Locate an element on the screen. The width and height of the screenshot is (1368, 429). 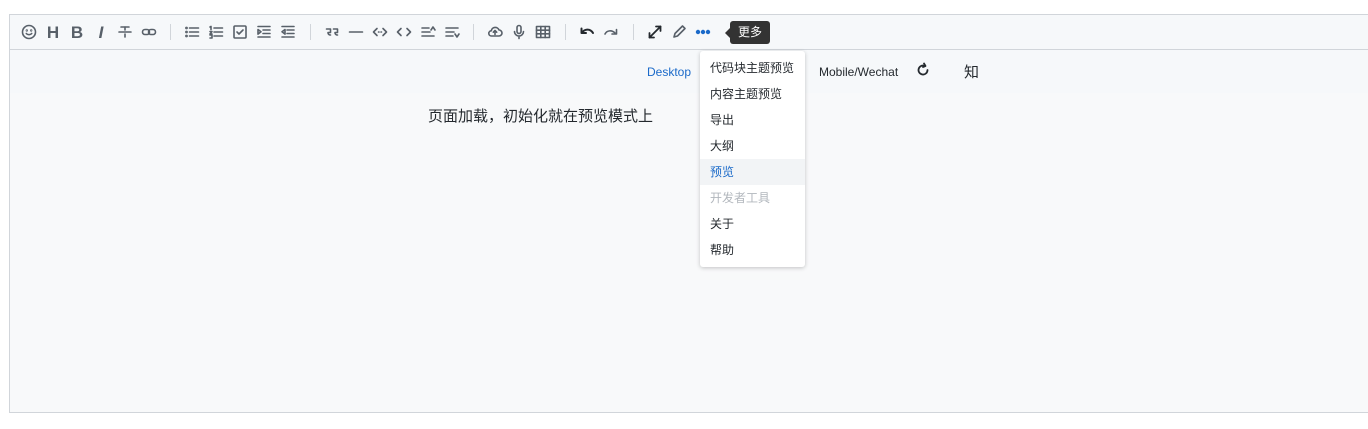
insert-before-icon is located at coordinates (428, 32).